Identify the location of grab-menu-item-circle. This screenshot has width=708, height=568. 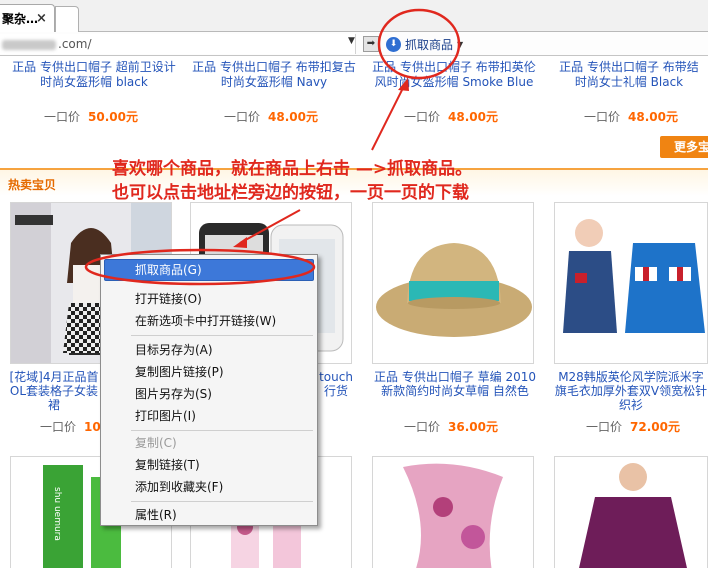
(200, 267).